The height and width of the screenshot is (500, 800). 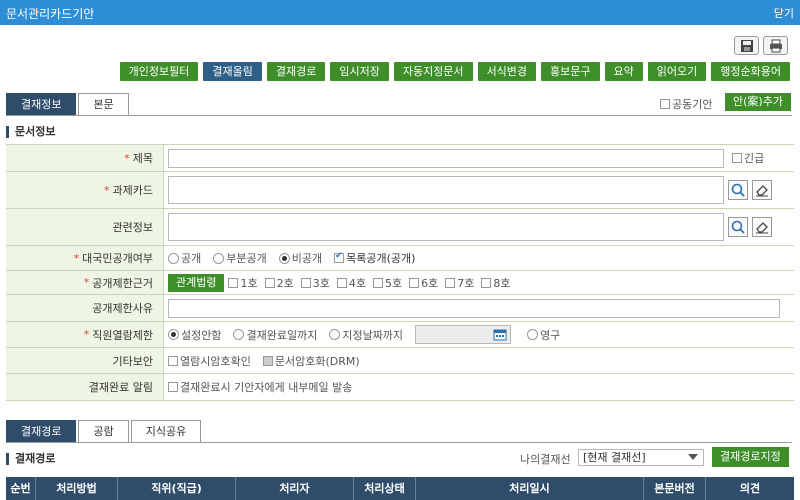 What do you see at coordinates (750, 71) in the screenshot?
I see `admin-terms-button: 행정순화용어` at bounding box center [750, 71].